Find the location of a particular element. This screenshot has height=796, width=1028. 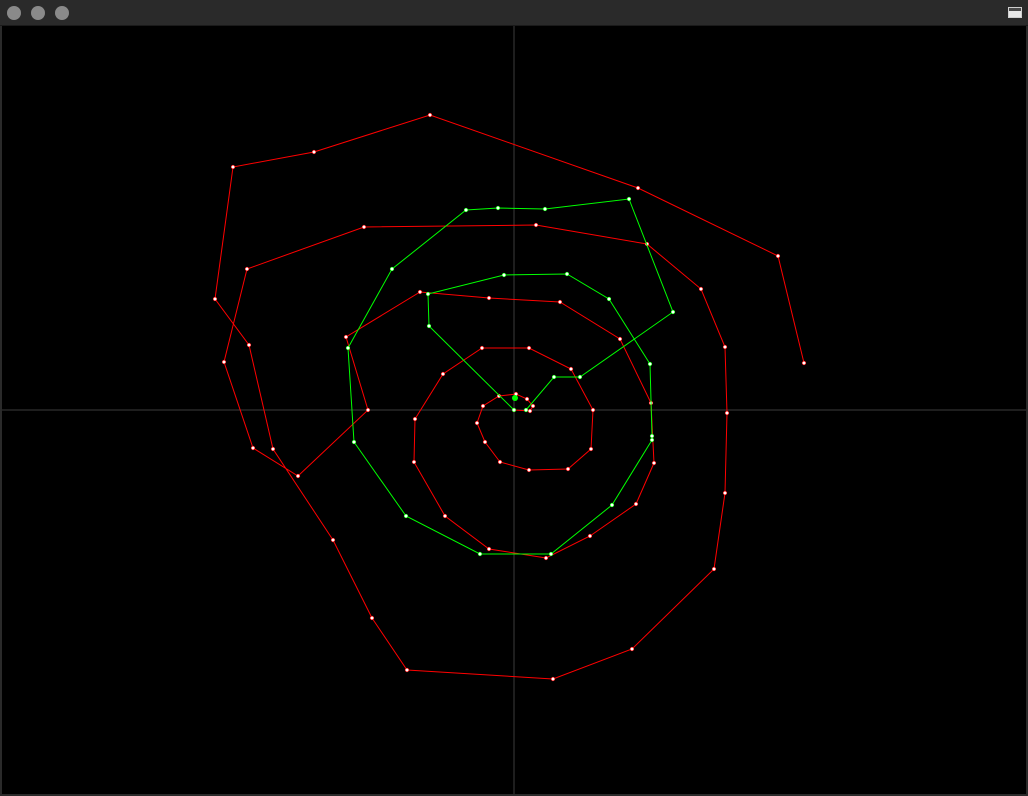

minimize-window-button is located at coordinates (38, 13).